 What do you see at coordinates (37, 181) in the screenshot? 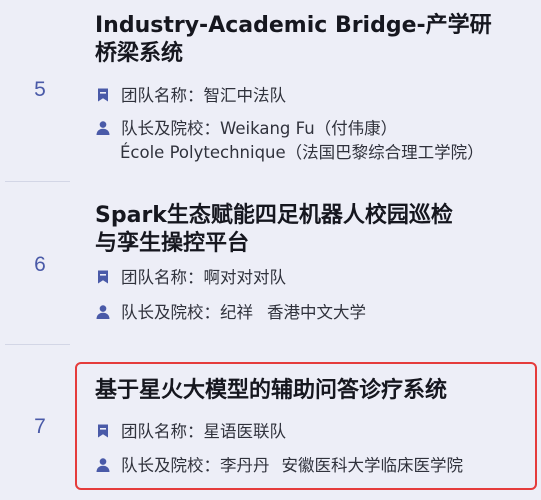
I see `divider` at bounding box center [37, 181].